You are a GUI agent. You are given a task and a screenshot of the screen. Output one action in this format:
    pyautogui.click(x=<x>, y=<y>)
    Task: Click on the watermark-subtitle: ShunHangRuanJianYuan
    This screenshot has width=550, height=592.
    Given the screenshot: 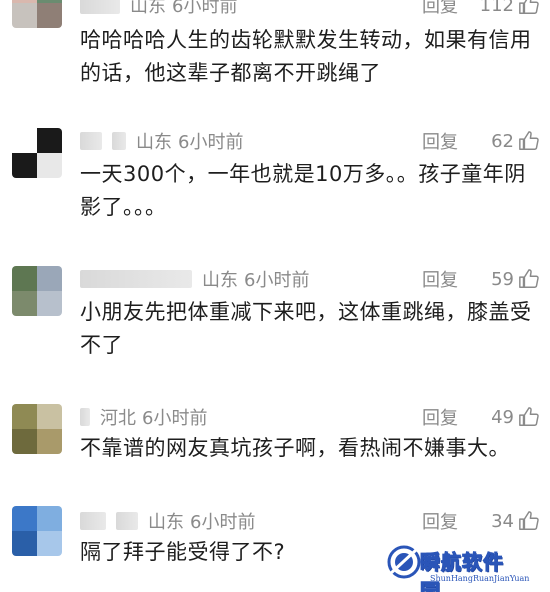 What is the action you would take?
    pyautogui.click(x=480, y=578)
    